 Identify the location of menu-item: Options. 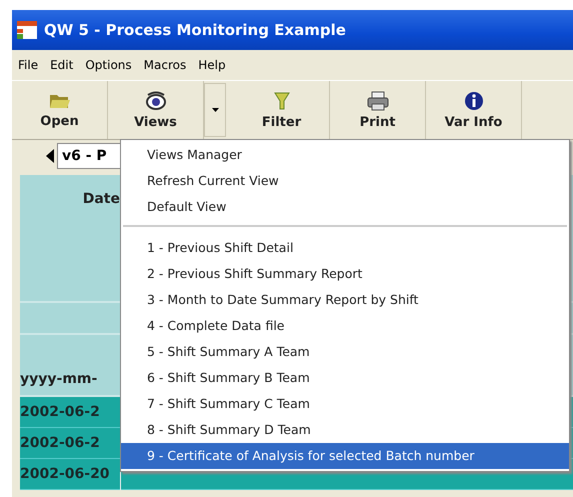
(108, 65).